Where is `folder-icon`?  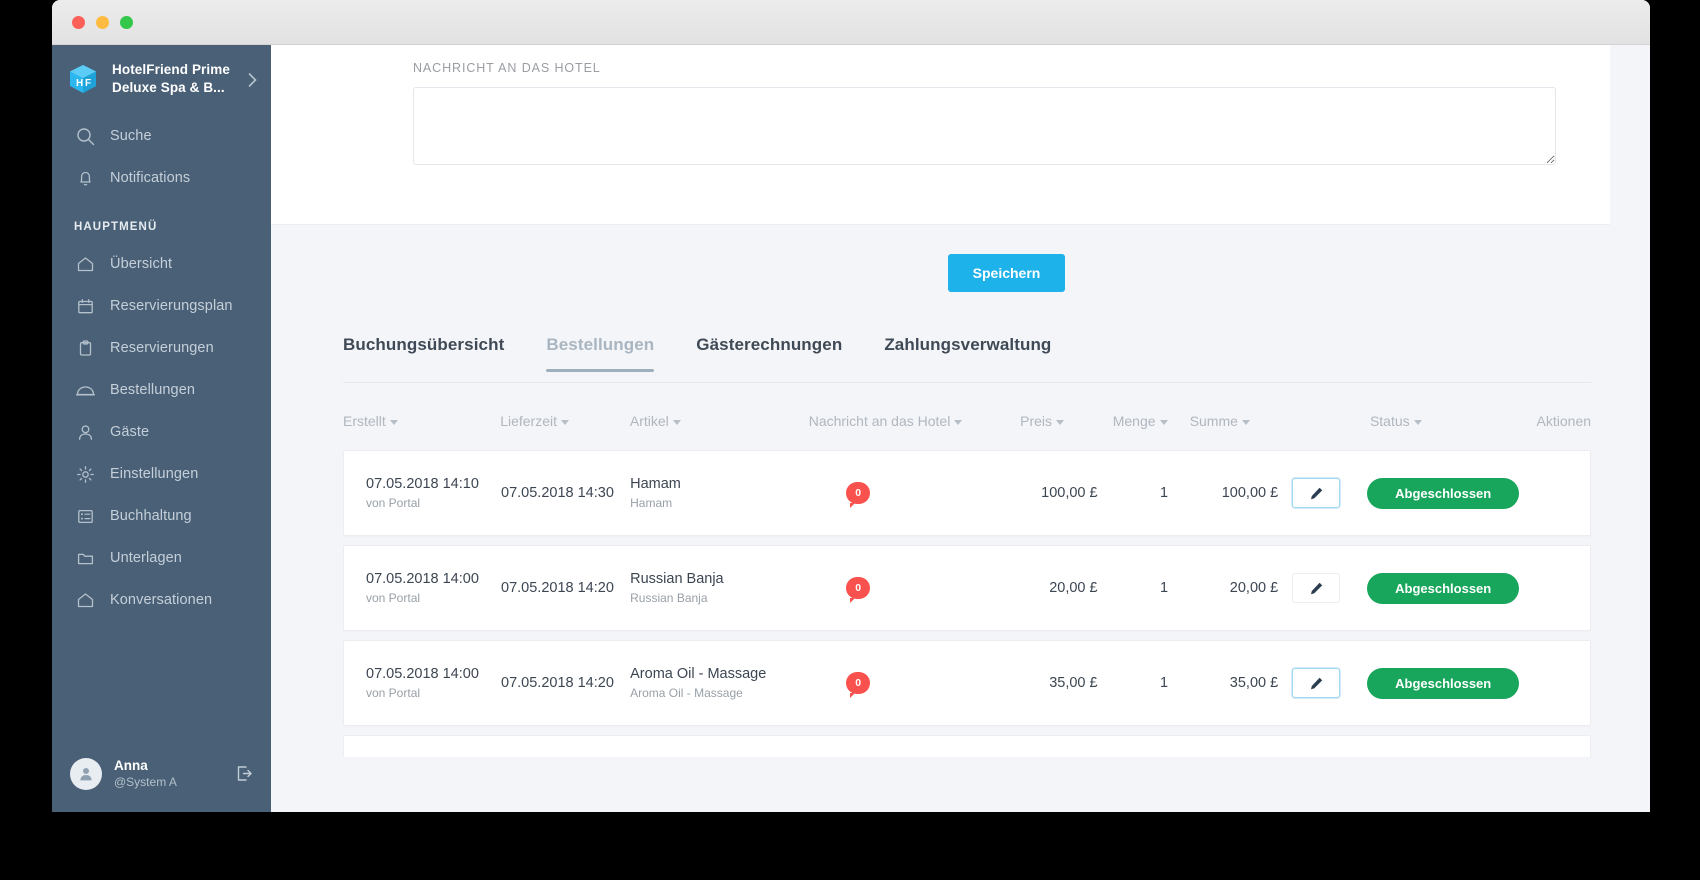 folder-icon is located at coordinates (85, 558).